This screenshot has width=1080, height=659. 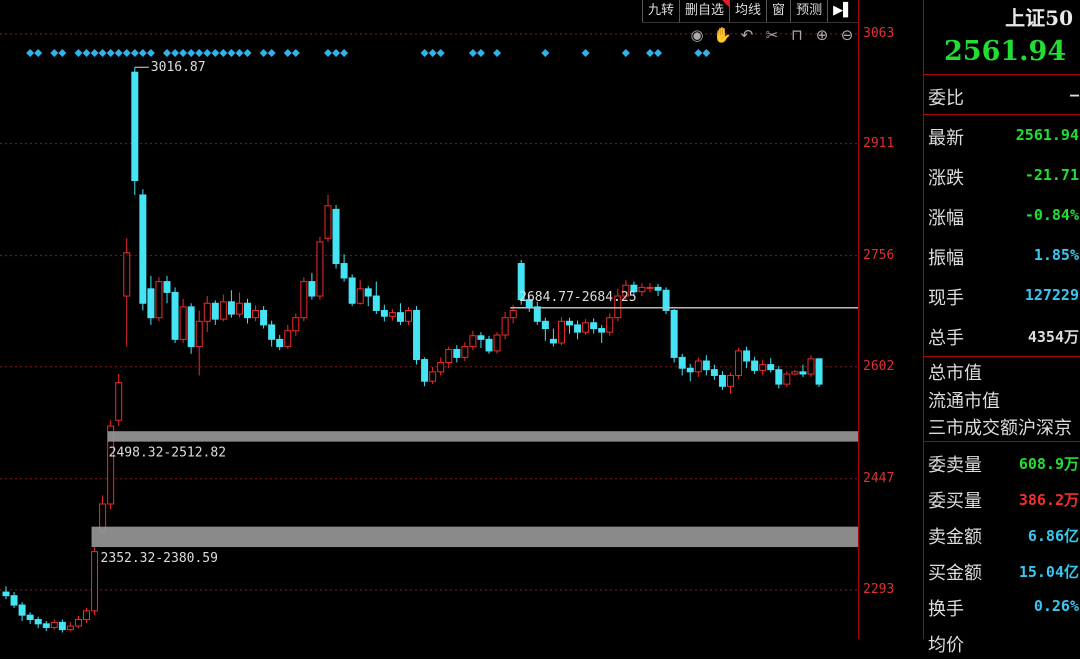 What do you see at coordinates (1002, 533) in the screenshot?
I see `trade-row-sell-amount: 卖金额 6.86亿` at bounding box center [1002, 533].